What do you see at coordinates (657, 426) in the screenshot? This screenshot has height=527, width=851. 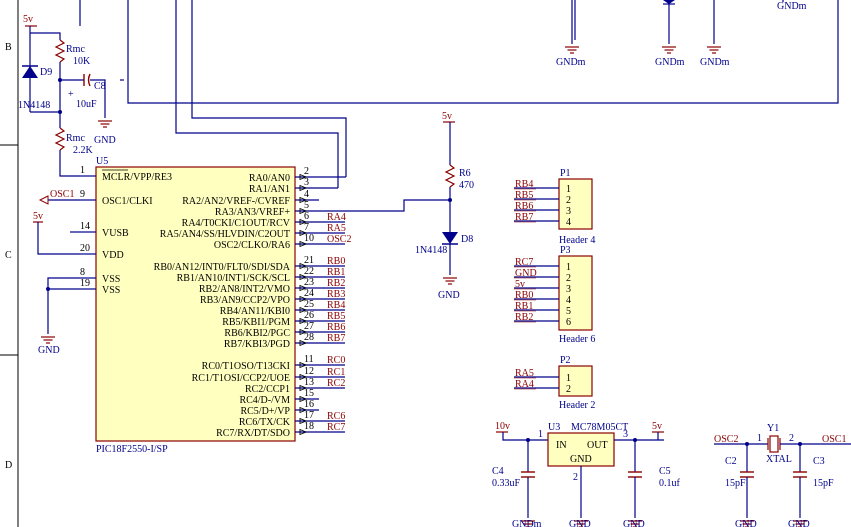 I see `reg-5v-label: 5v` at bounding box center [657, 426].